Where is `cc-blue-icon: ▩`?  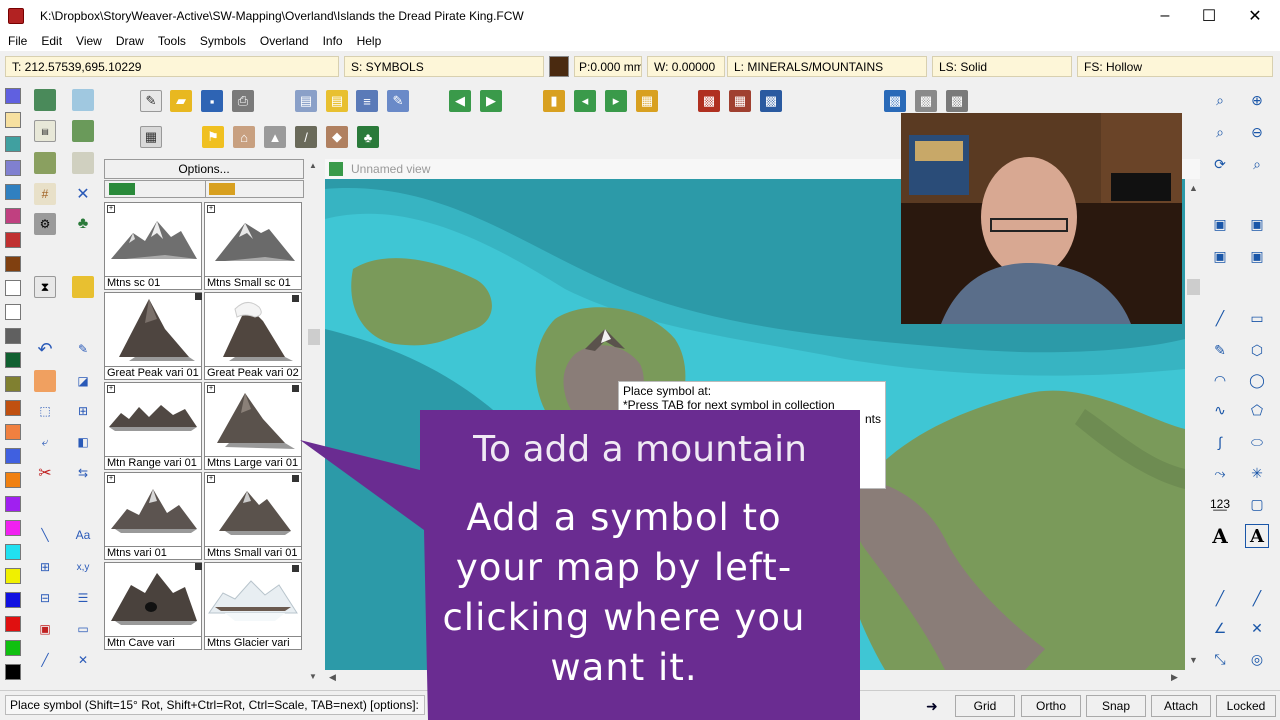 cc-blue-icon: ▩ is located at coordinates (771, 101).